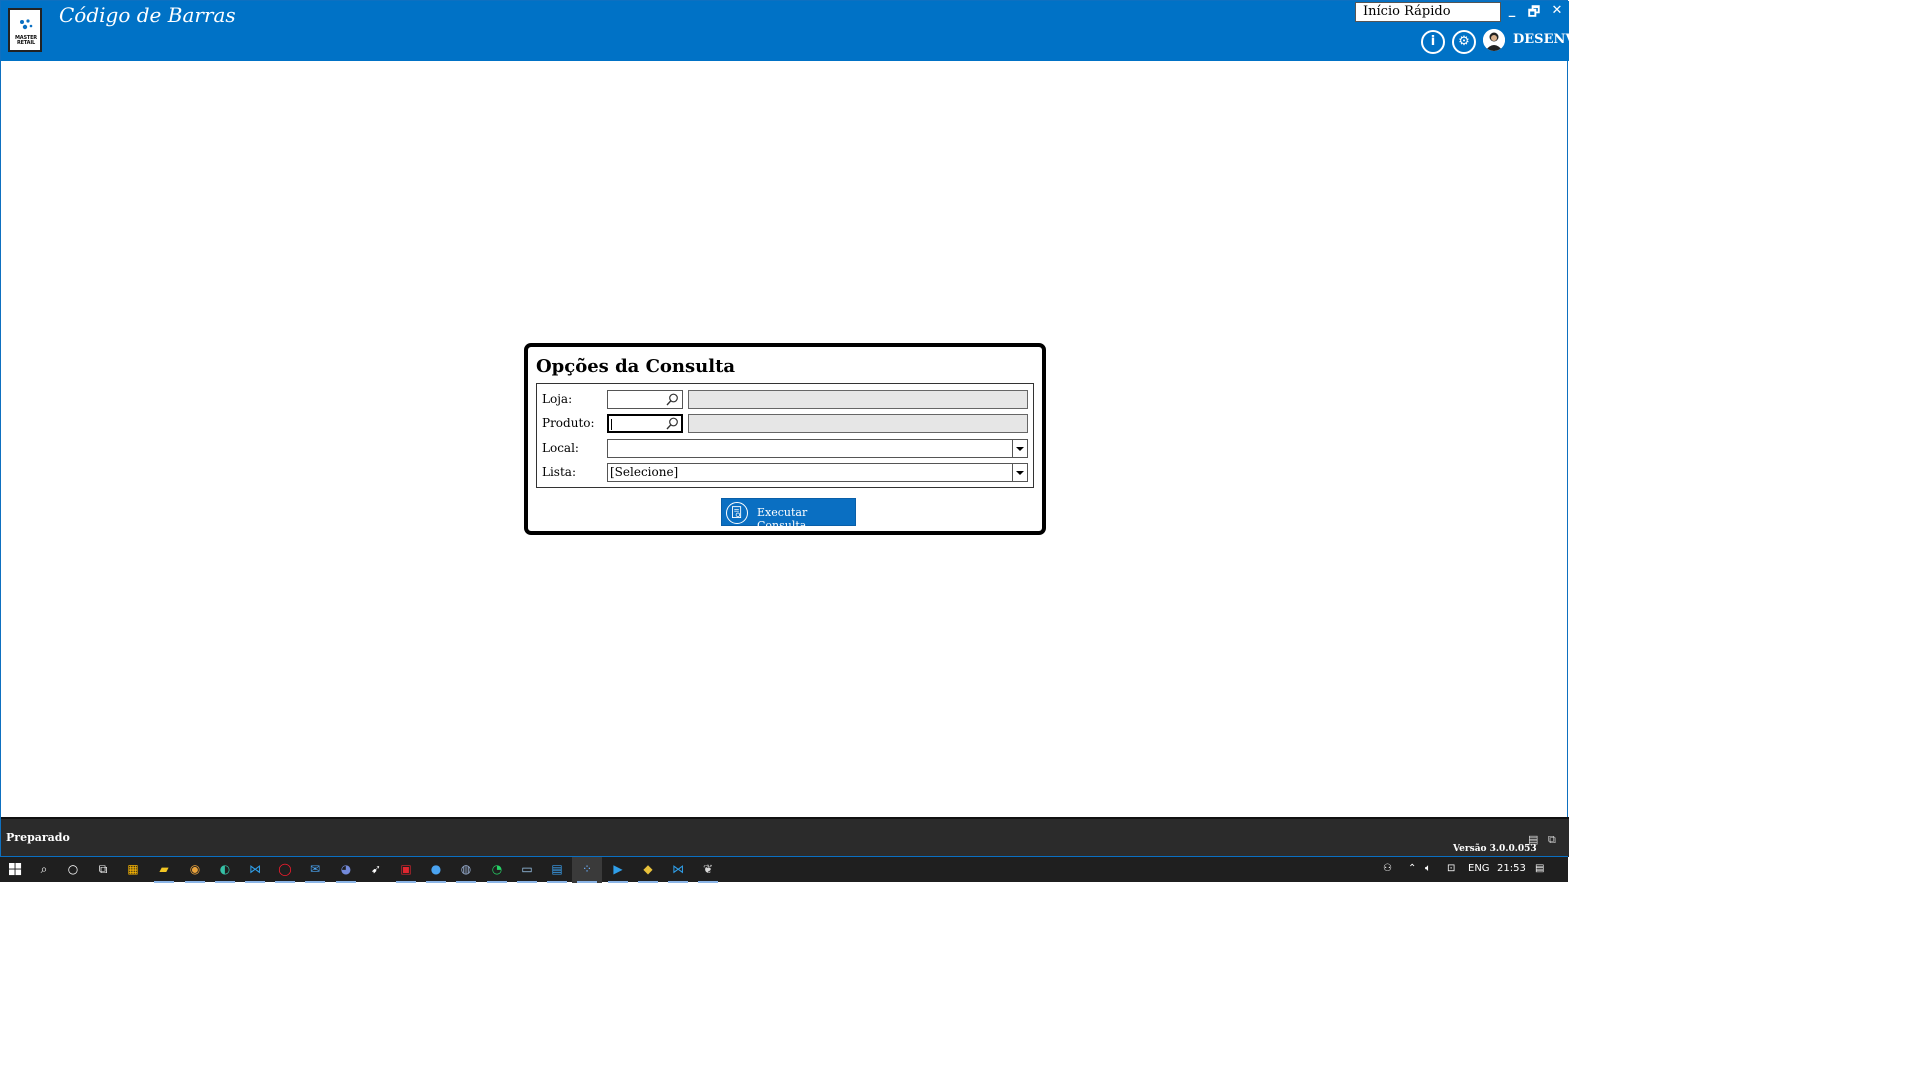  What do you see at coordinates (103, 870) in the screenshot?
I see `task-view-icon: ⧉` at bounding box center [103, 870].